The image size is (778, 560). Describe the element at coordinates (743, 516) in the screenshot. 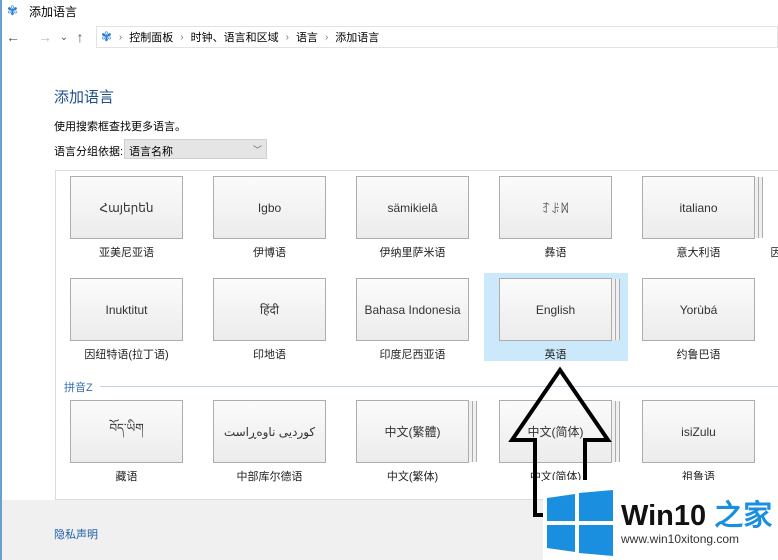

I see `watermark-brand-accent: 之家` at that location.